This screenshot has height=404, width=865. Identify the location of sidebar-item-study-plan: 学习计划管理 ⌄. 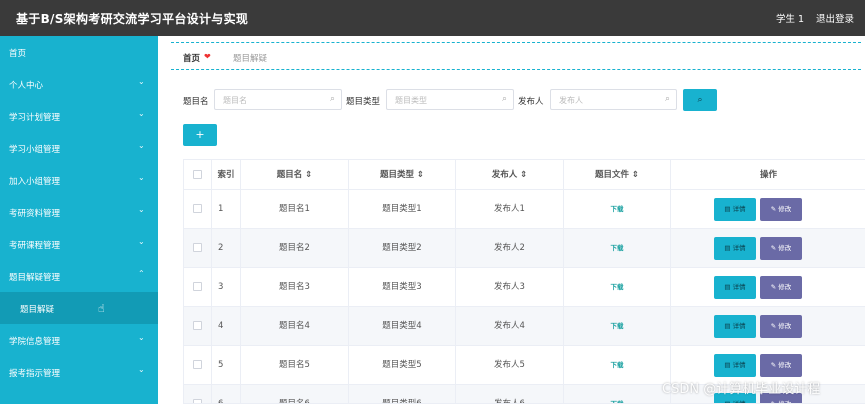
(79, 116).